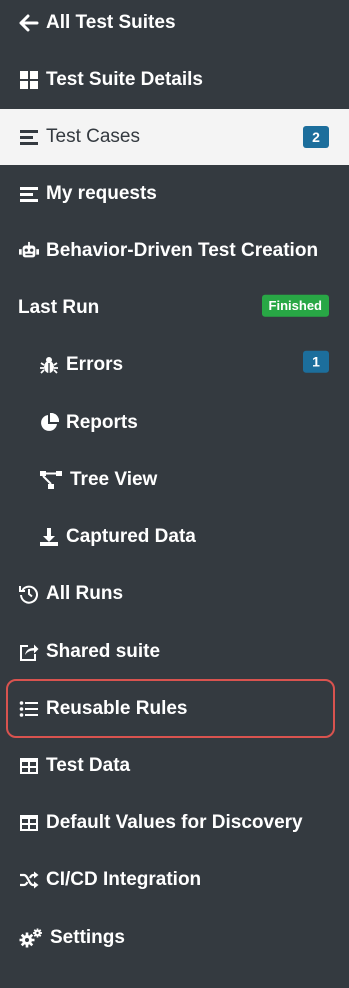  I want to click on nav-item-my-requests: My requests, so click(174, 194).